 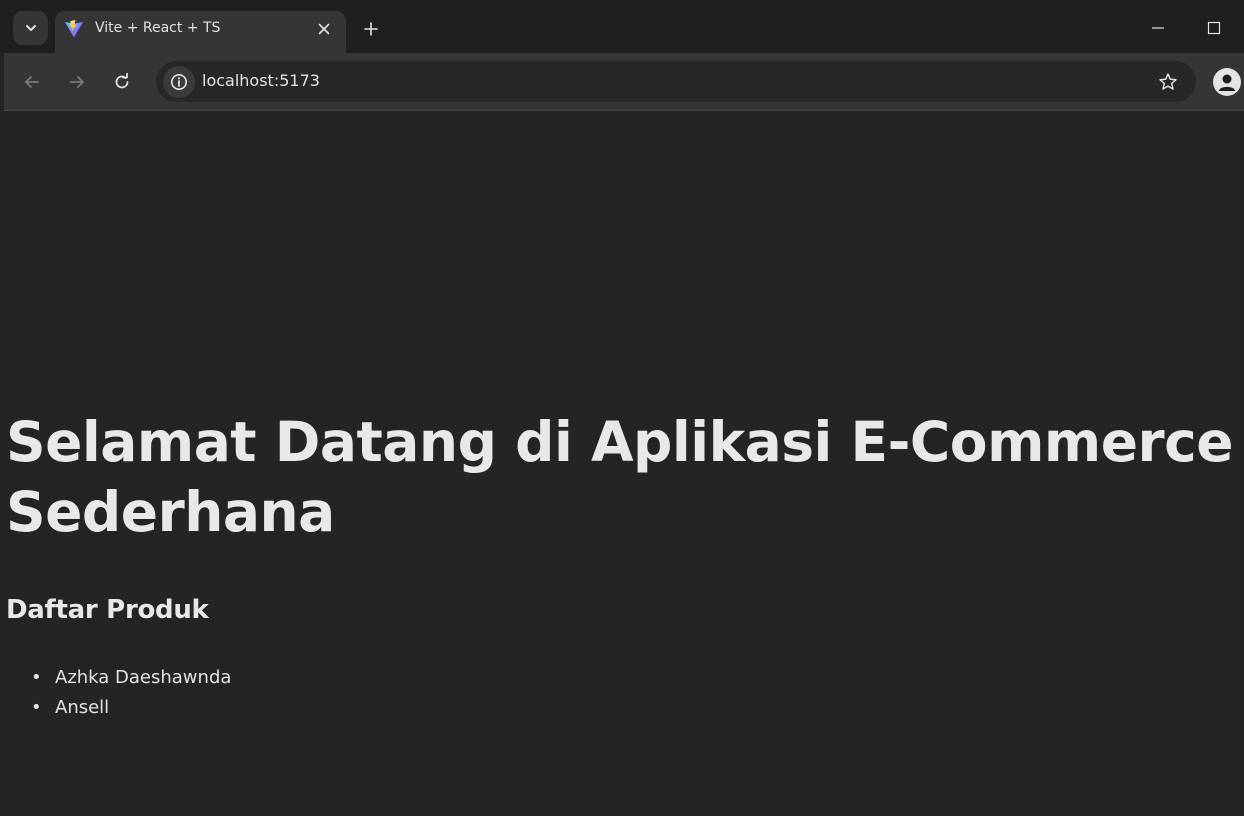 What do you see at coordinates (131, 708) in the screenshot?
I see `list-item: Ansell` at bounding box center [131, 708].